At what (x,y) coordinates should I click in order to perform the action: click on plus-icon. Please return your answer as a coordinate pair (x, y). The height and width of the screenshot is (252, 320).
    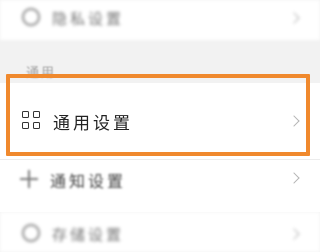
    Looking at the image, I should click on (29, 179).